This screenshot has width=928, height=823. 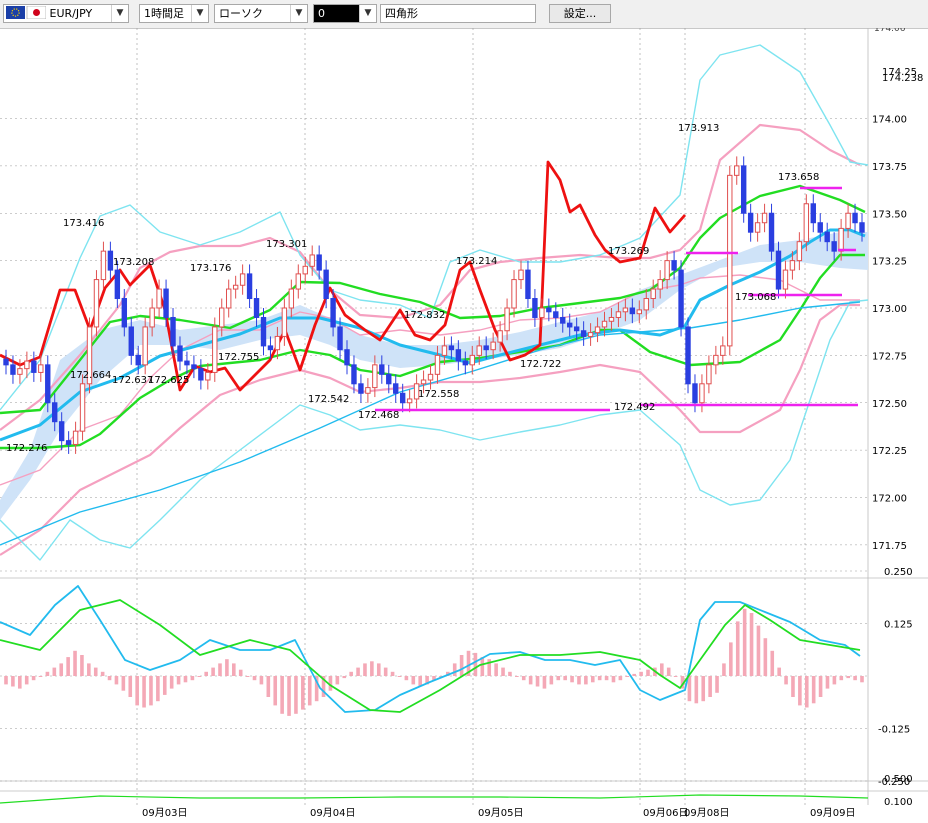 I want to click on y-tick-label: -0.125, so click(x=894, y=730).